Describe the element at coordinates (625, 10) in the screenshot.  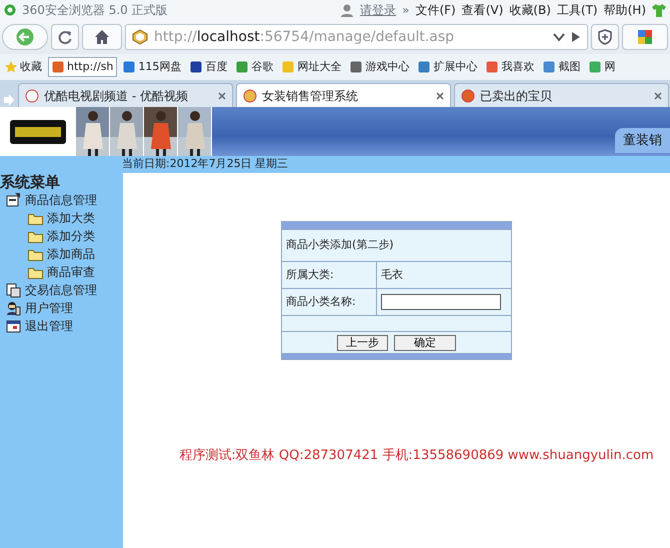
I see `menu-item: 帮助(H)` at that location.